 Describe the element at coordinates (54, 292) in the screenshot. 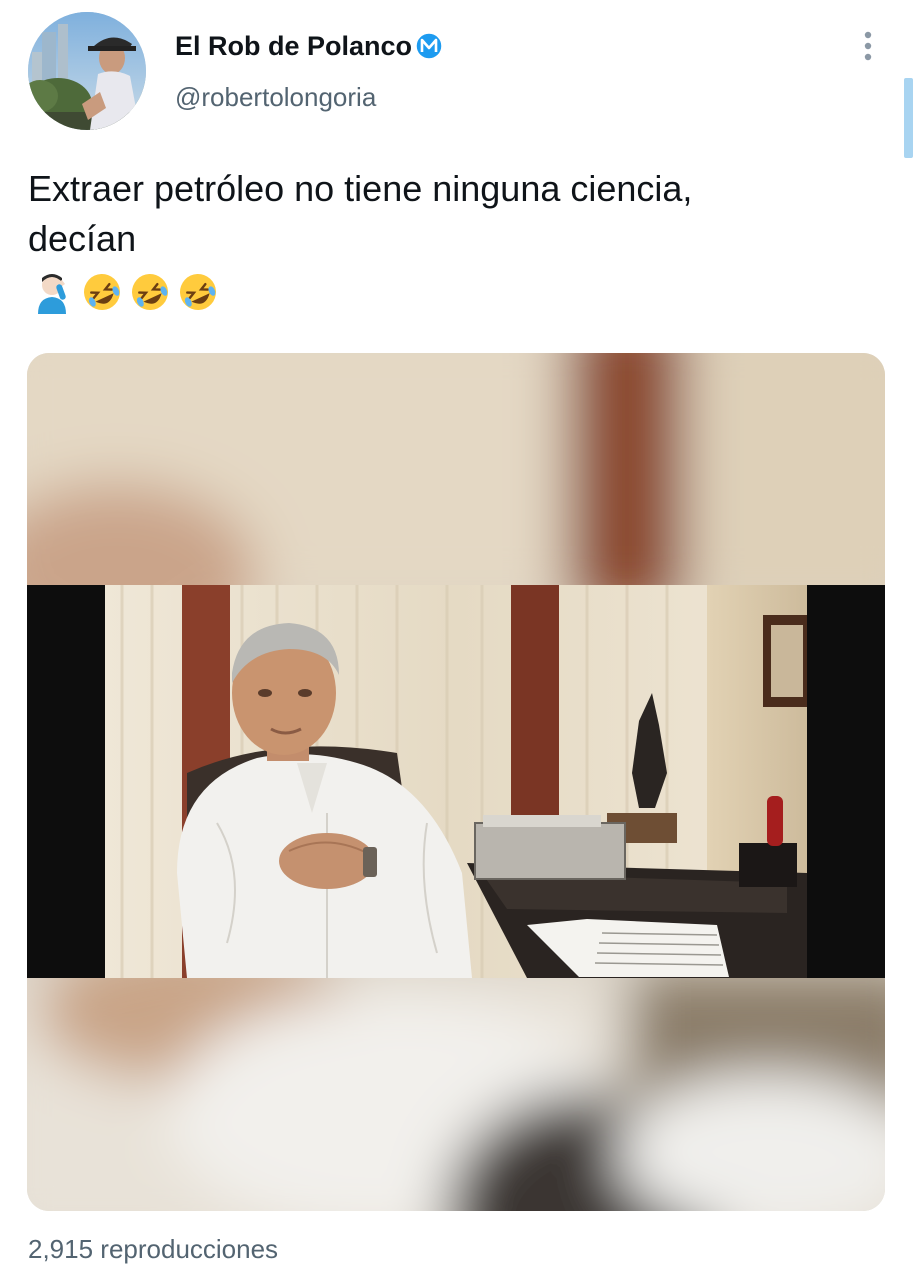

I see `facepalm-emoji-icon` at that location.